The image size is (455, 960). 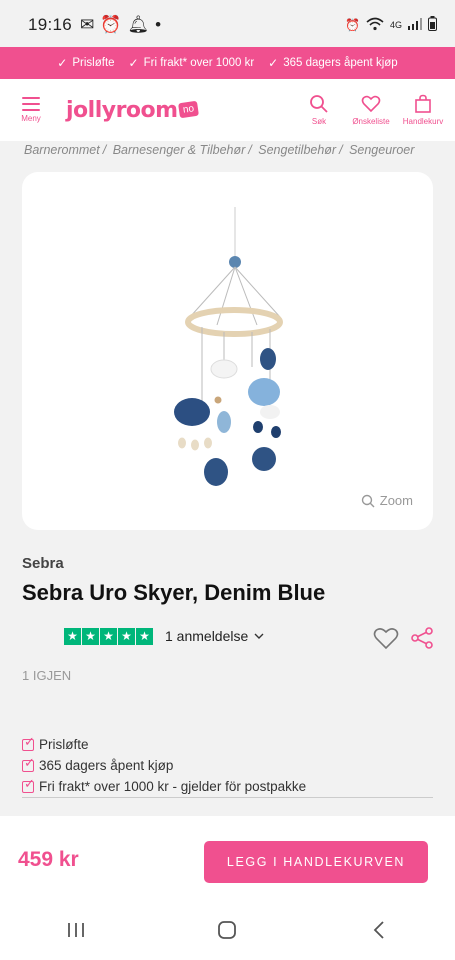 I want to click on home-button, so click(x=227, y=930).